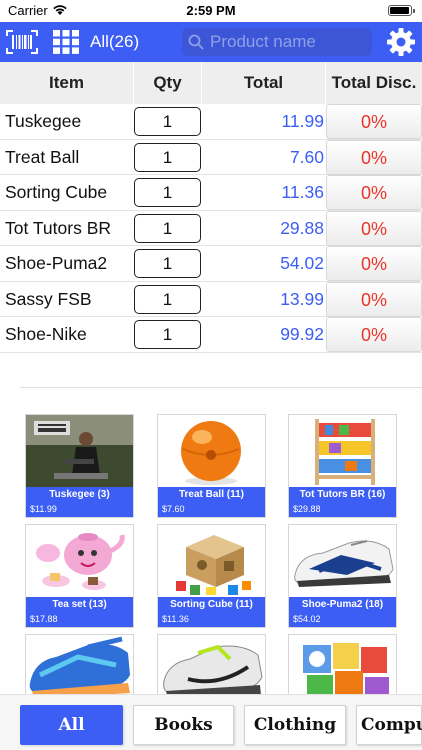 This screenshot has height=750, width=422. What do you see at coordinates (289, 42) in the screenshot?
I see `search-input` at bounding box center [289, 42].